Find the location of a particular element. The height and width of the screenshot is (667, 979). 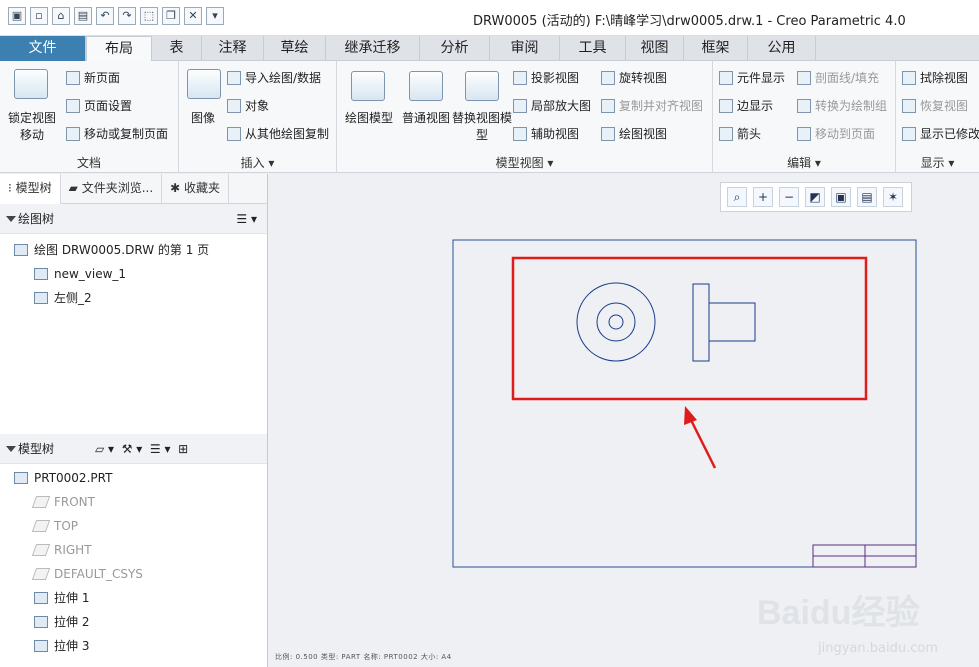

left-view-shaft is located at coordinates (732, 322).